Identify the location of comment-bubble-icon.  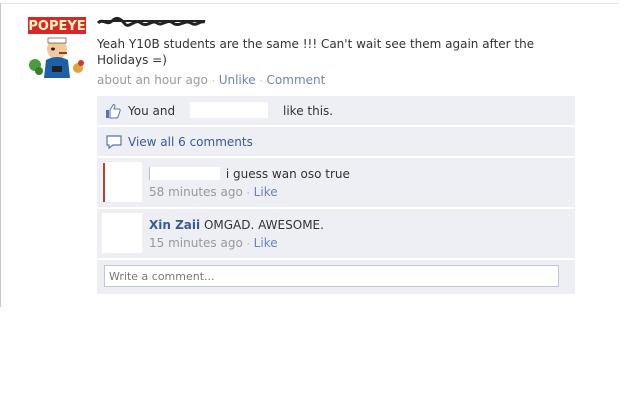
(114, 142).